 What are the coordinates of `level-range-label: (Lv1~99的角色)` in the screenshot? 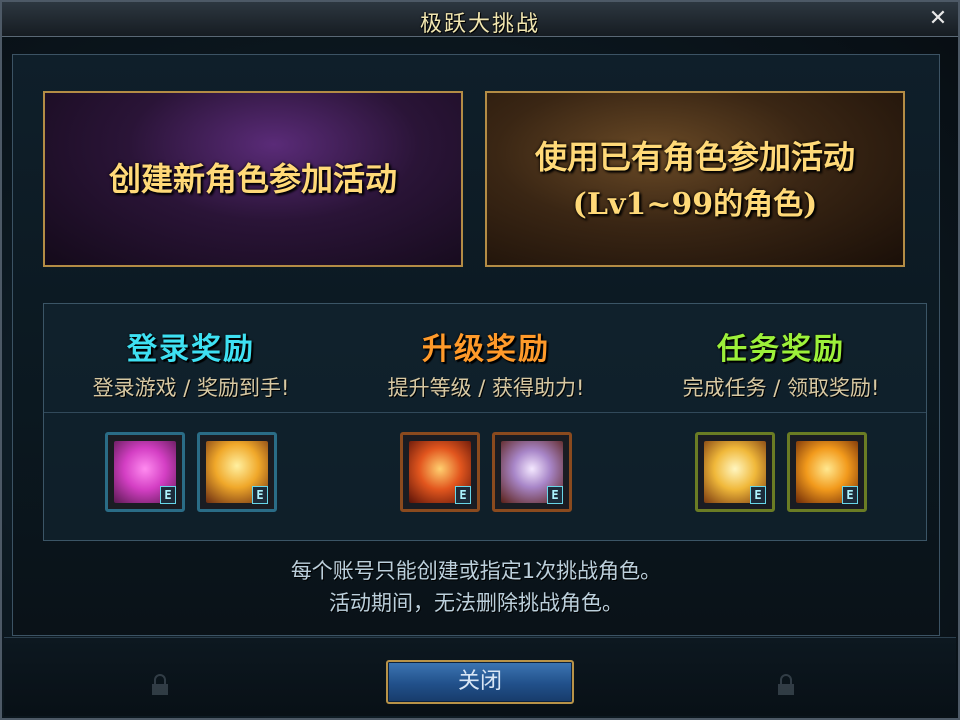 It's located at (695, 204).